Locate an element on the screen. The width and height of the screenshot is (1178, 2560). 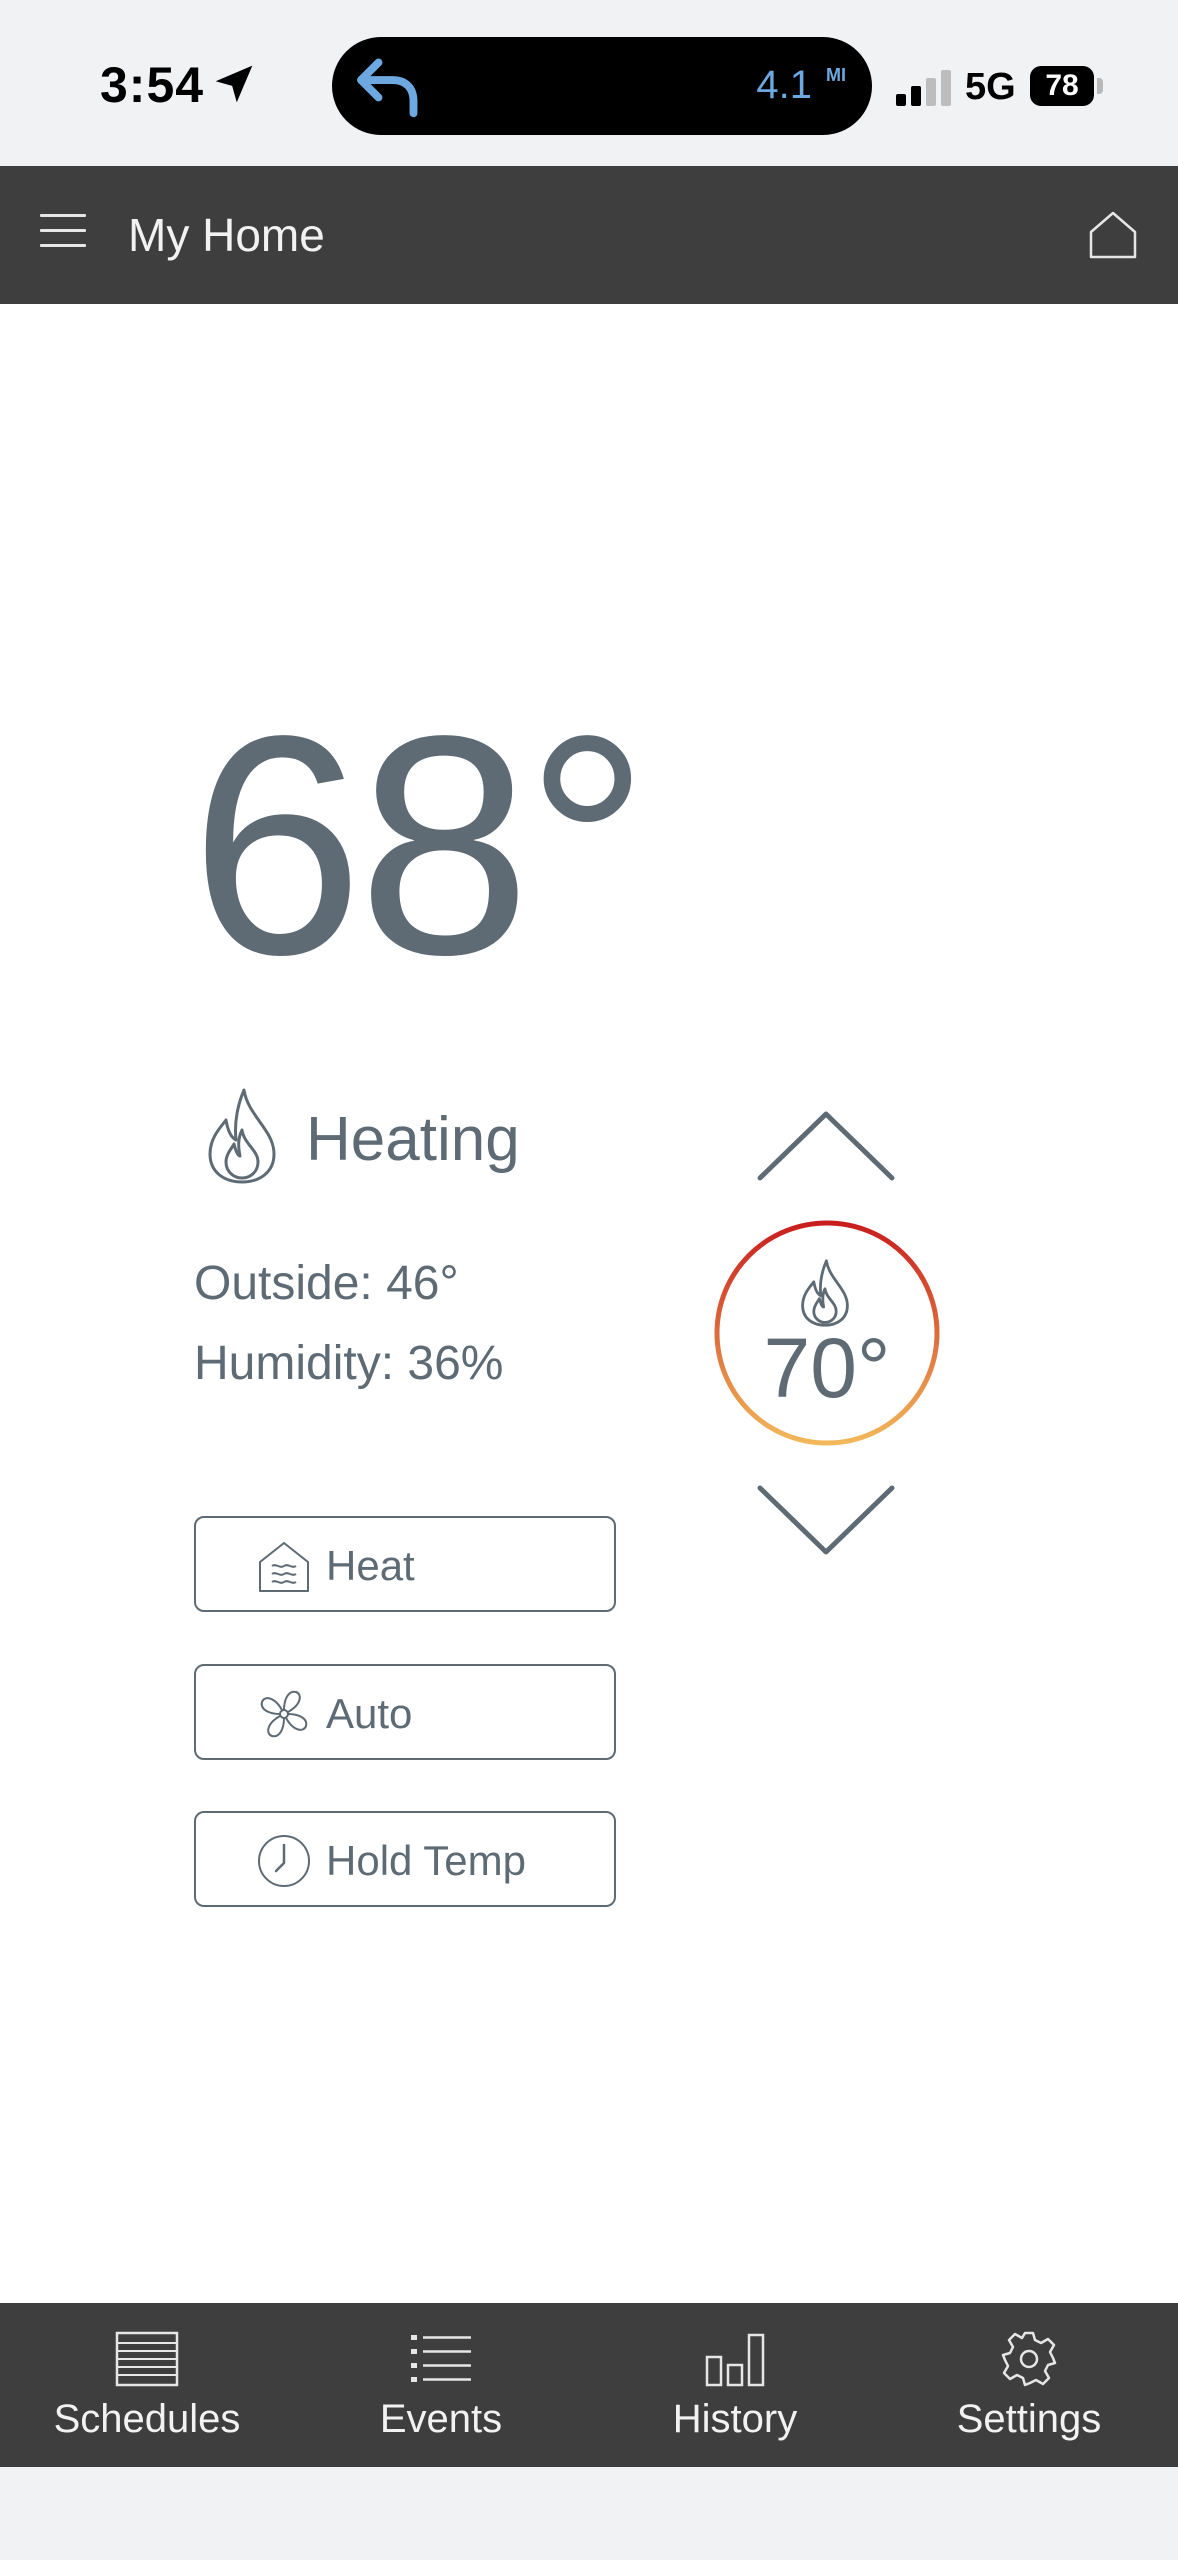
clock-icon is located at coordinates (284, 1861).